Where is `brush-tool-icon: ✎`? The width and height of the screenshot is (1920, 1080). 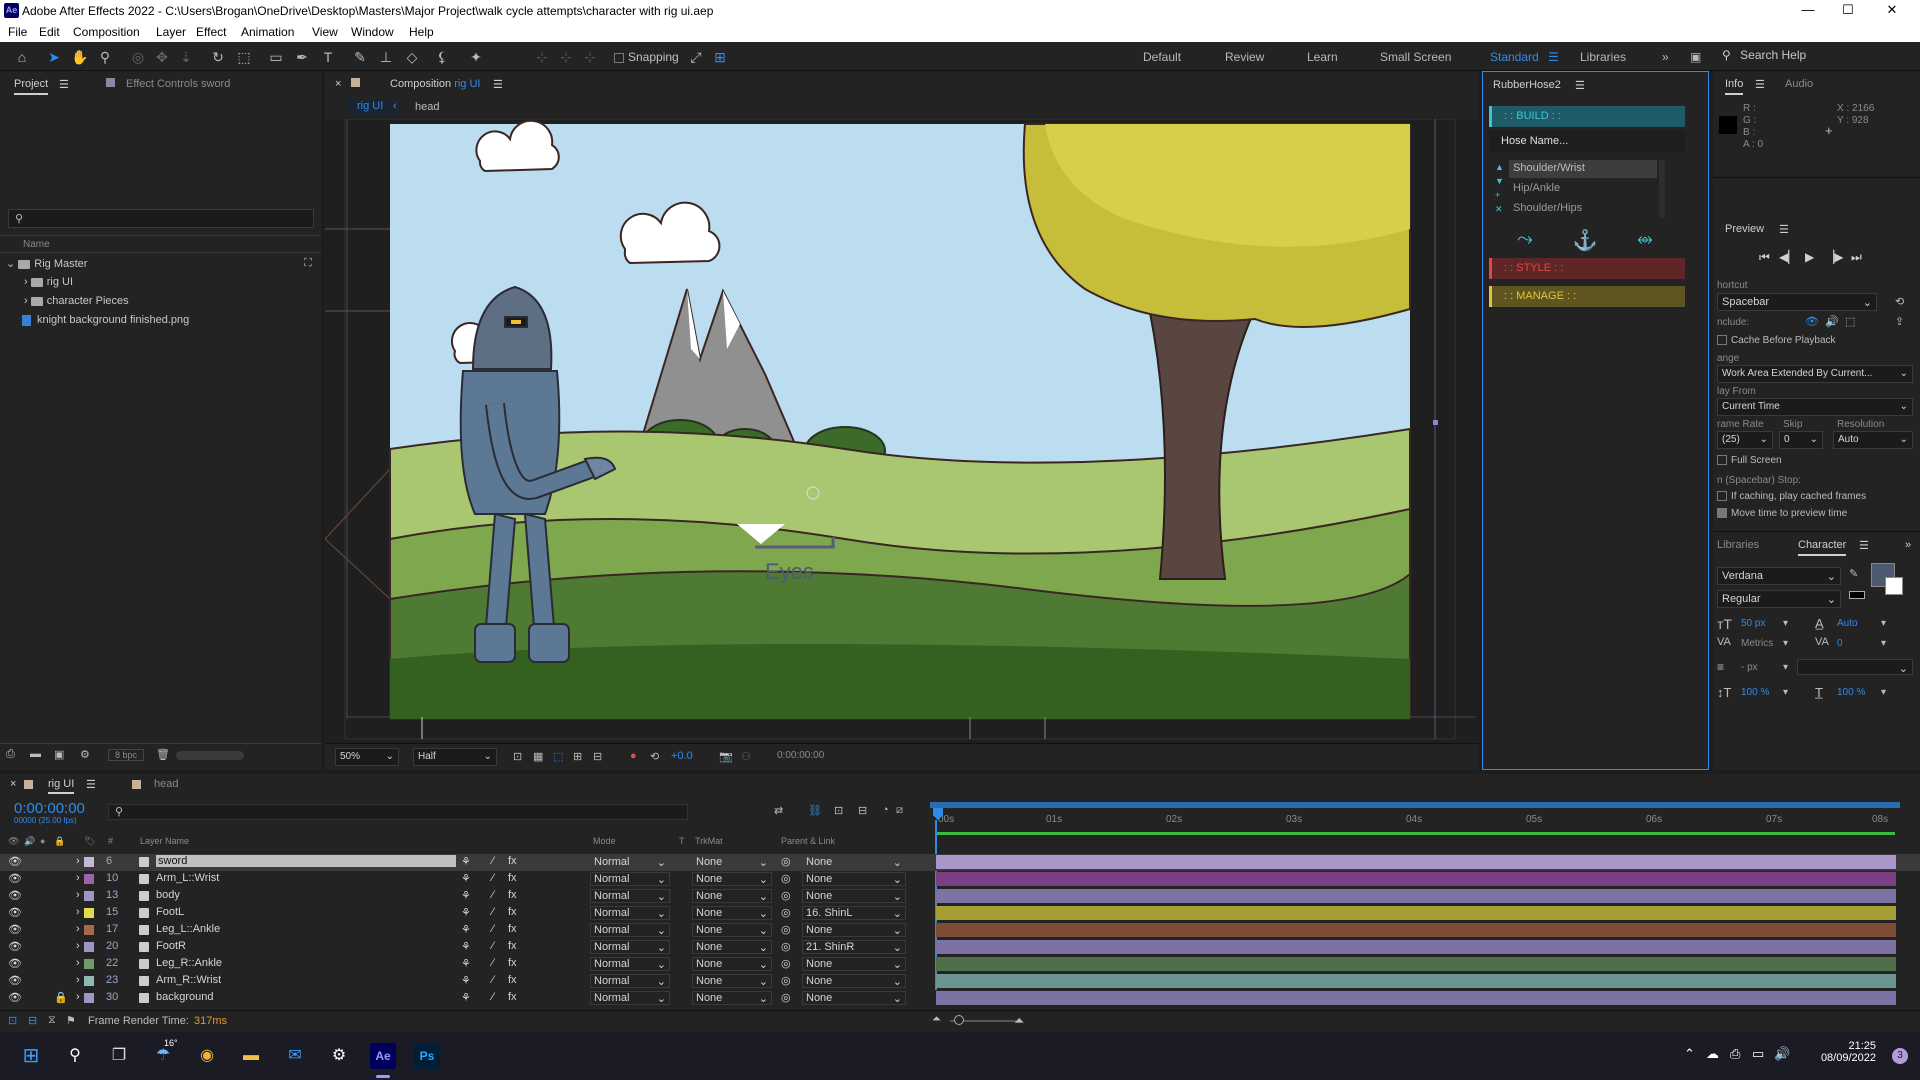 brush-tool-icon: ✎ is located at coordinates (360, 57).